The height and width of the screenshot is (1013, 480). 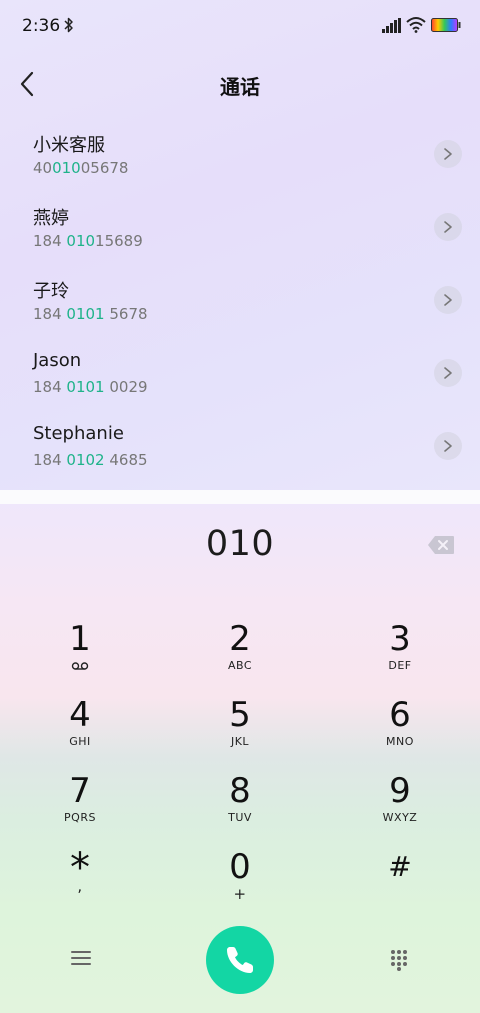 I want to click on contact-number: 184 0101 5678, so click(x=90, y=314).